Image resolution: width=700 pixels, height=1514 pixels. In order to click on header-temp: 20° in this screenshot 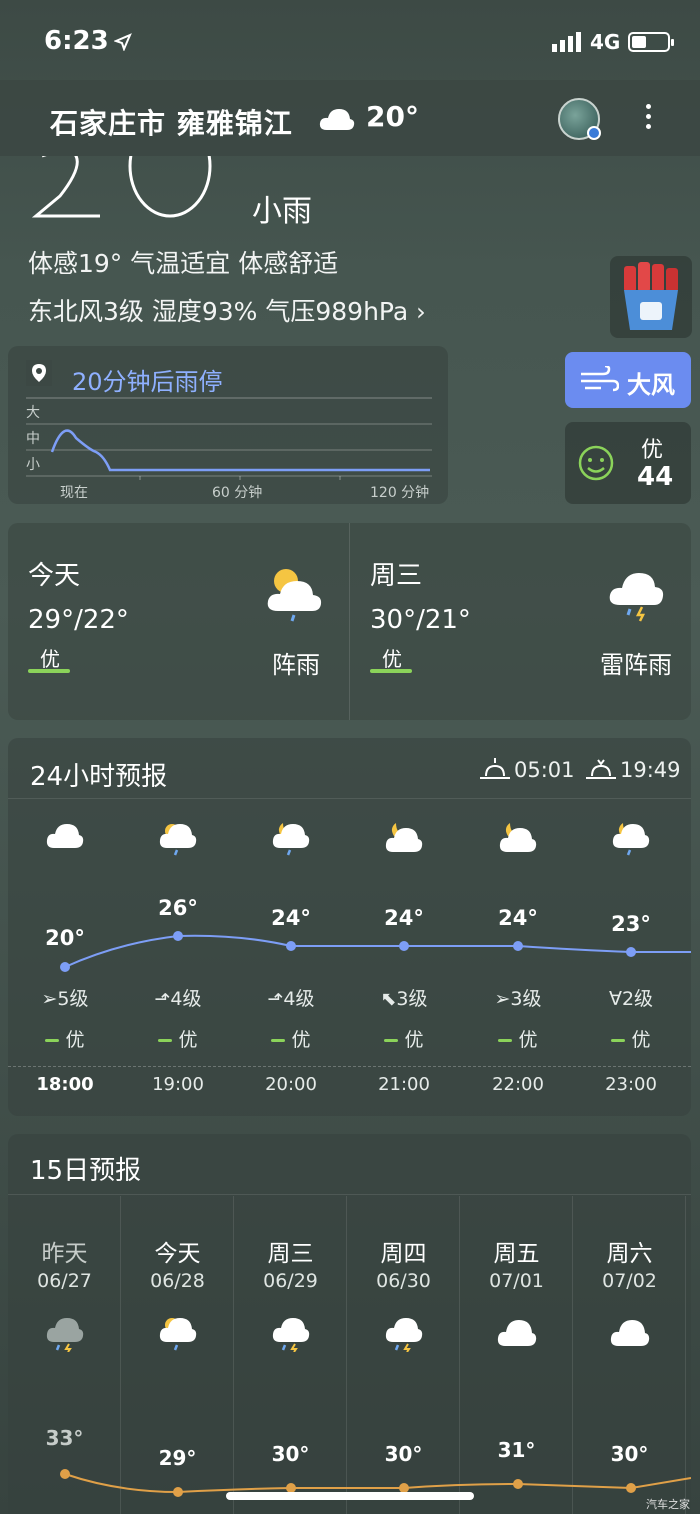, I will do `click(392, 116)`.